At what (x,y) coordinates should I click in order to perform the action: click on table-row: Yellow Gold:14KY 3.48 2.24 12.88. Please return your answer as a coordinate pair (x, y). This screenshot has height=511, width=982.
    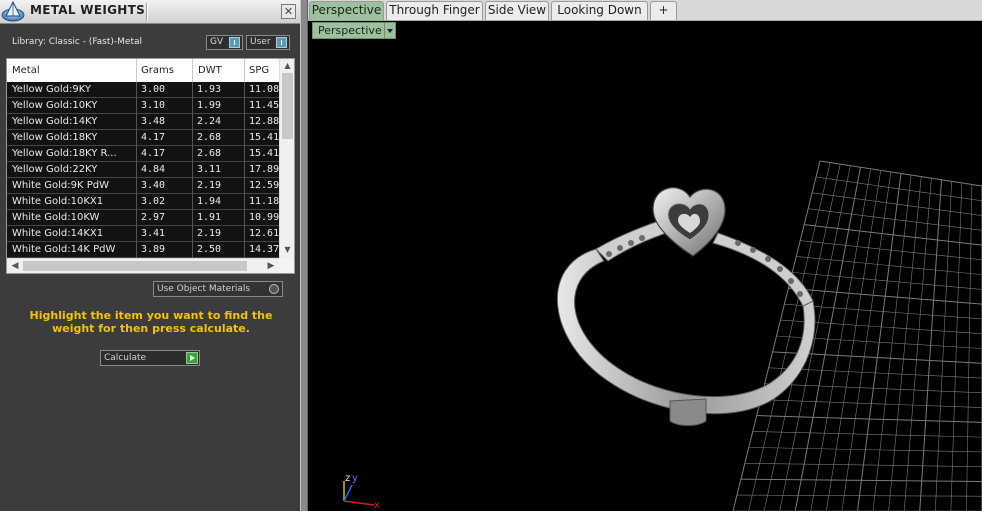
    Looking at the image, I should click on (143, 122).